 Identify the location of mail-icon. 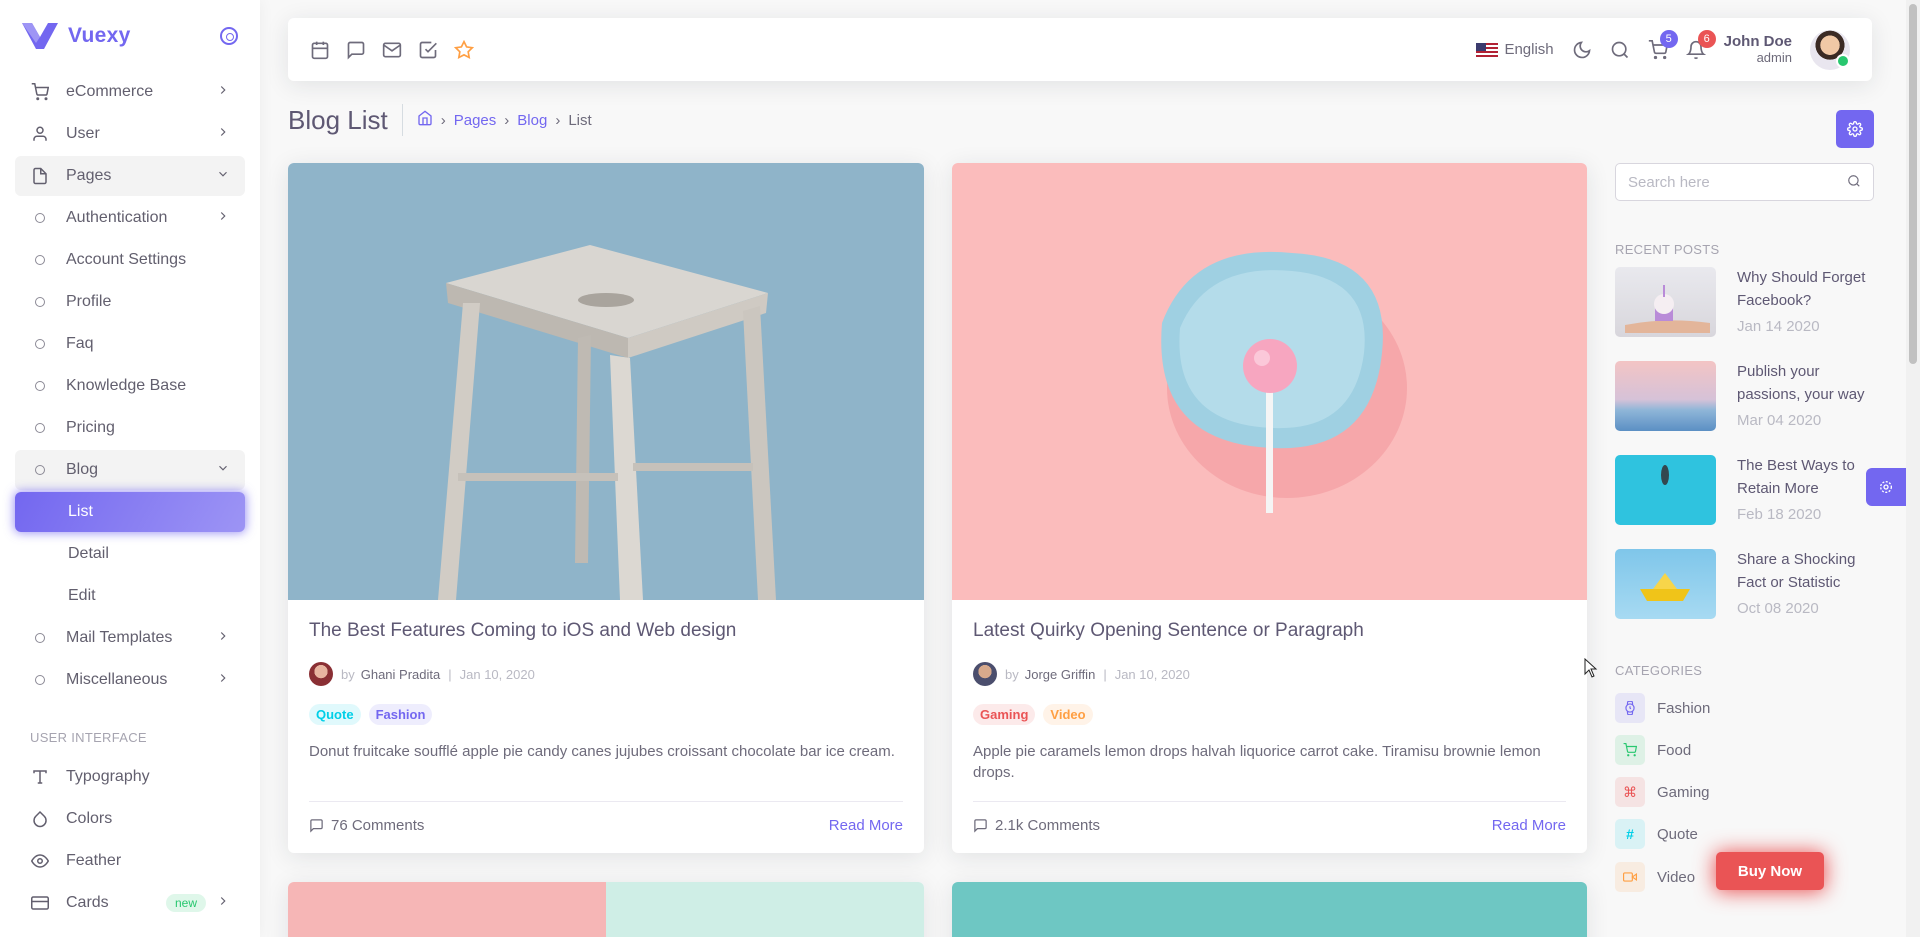
(392, 50).